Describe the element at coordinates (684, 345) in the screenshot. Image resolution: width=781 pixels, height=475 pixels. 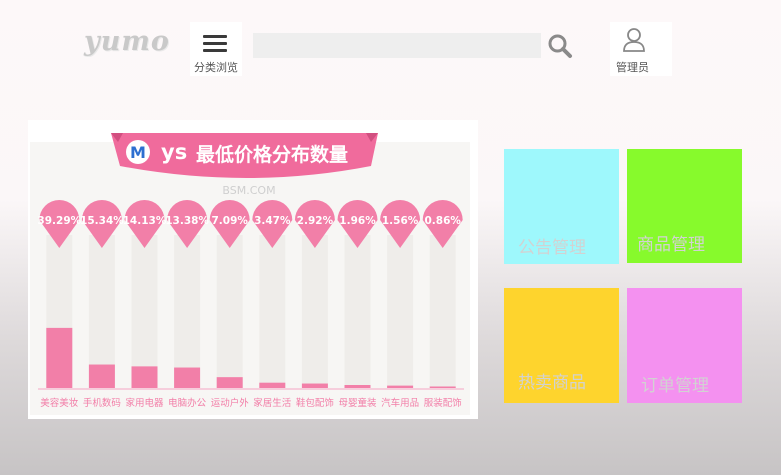
I see `tile-orders: 订单管理` at that location.